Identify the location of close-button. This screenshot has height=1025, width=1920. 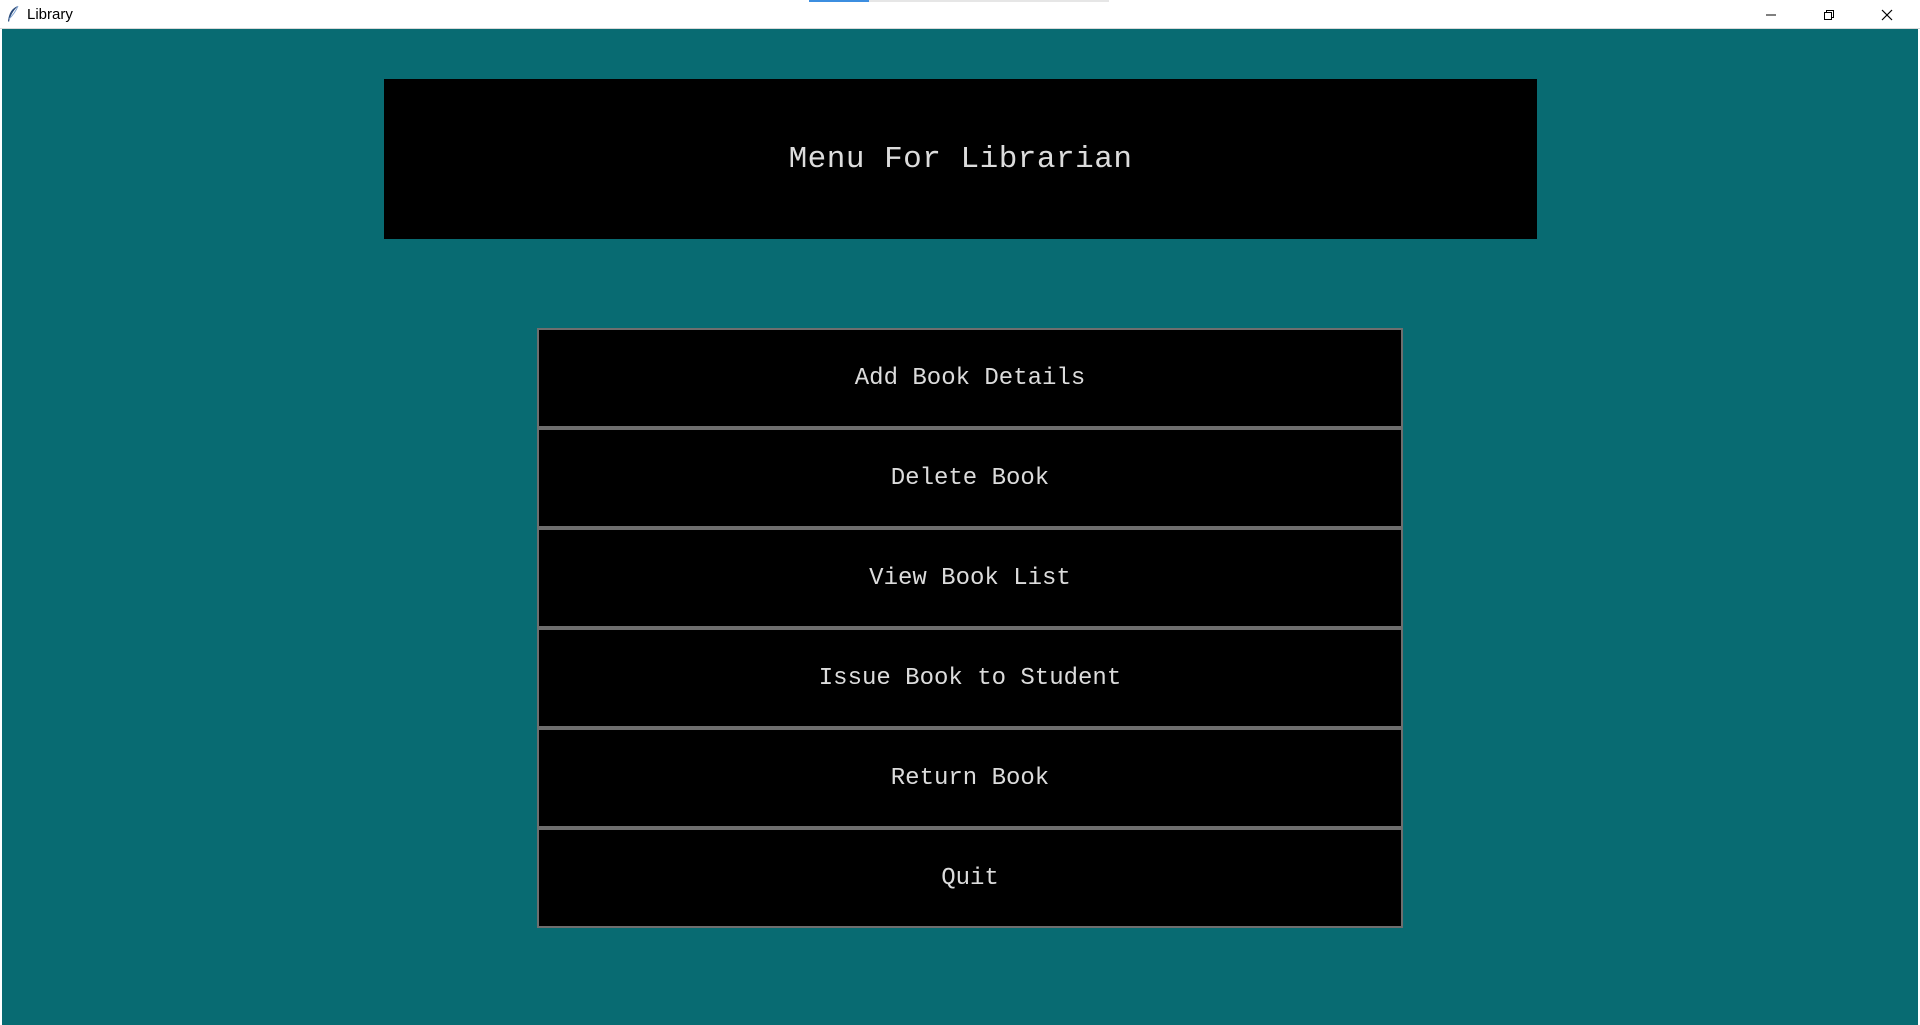
(1887, 14).